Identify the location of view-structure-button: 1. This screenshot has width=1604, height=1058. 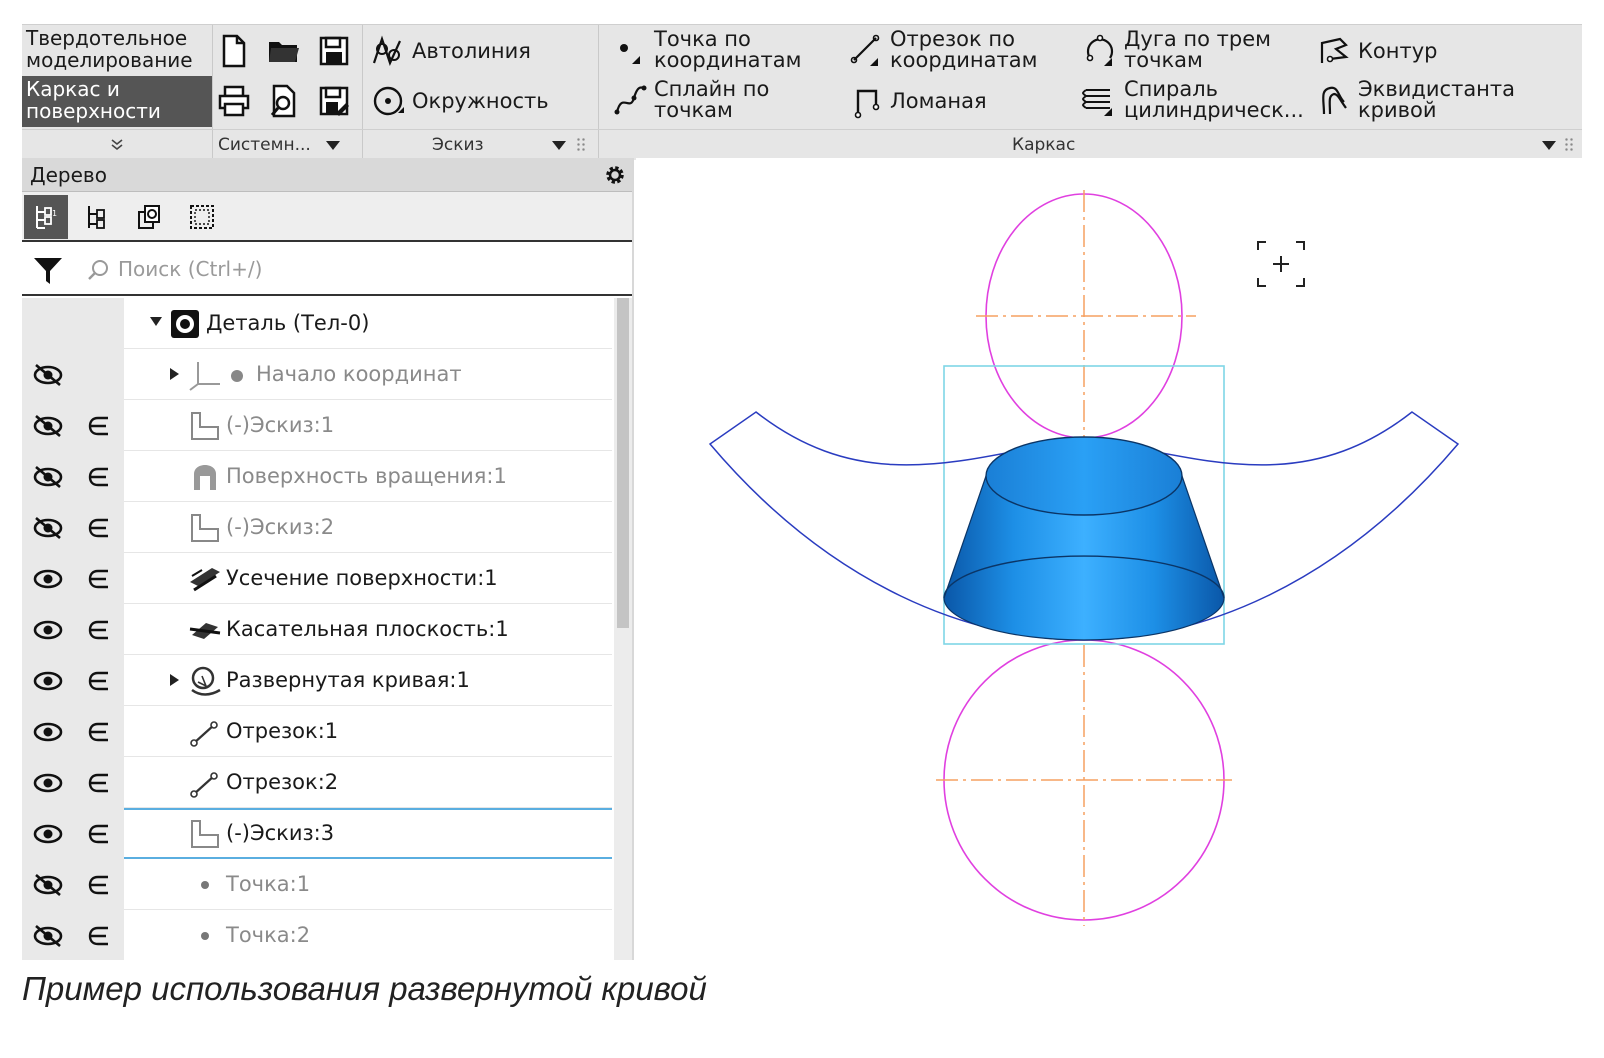
(46, 217).